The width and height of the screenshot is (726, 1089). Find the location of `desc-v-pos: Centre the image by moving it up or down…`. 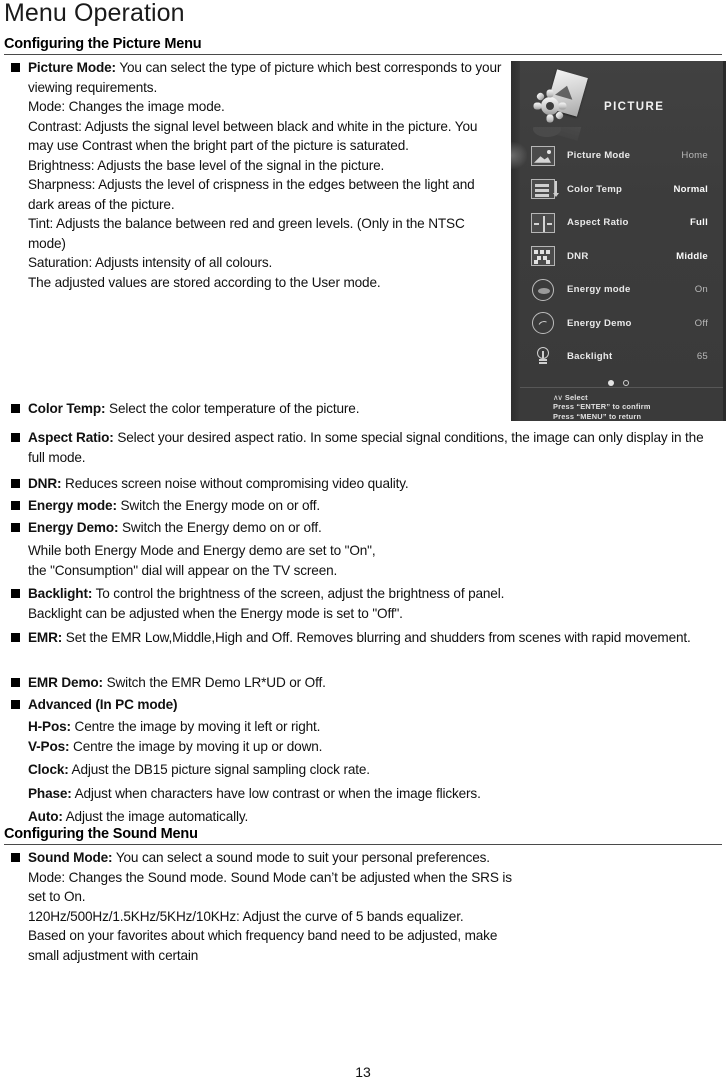

desc-v-pos: Centre the image by moving it up or down… is located at coordinates (198, 746).